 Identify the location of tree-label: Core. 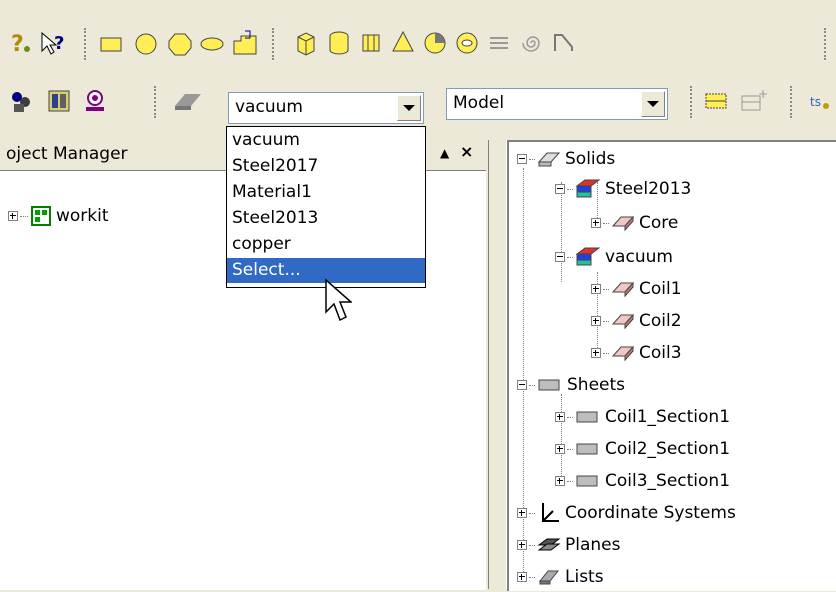
(659, 223).